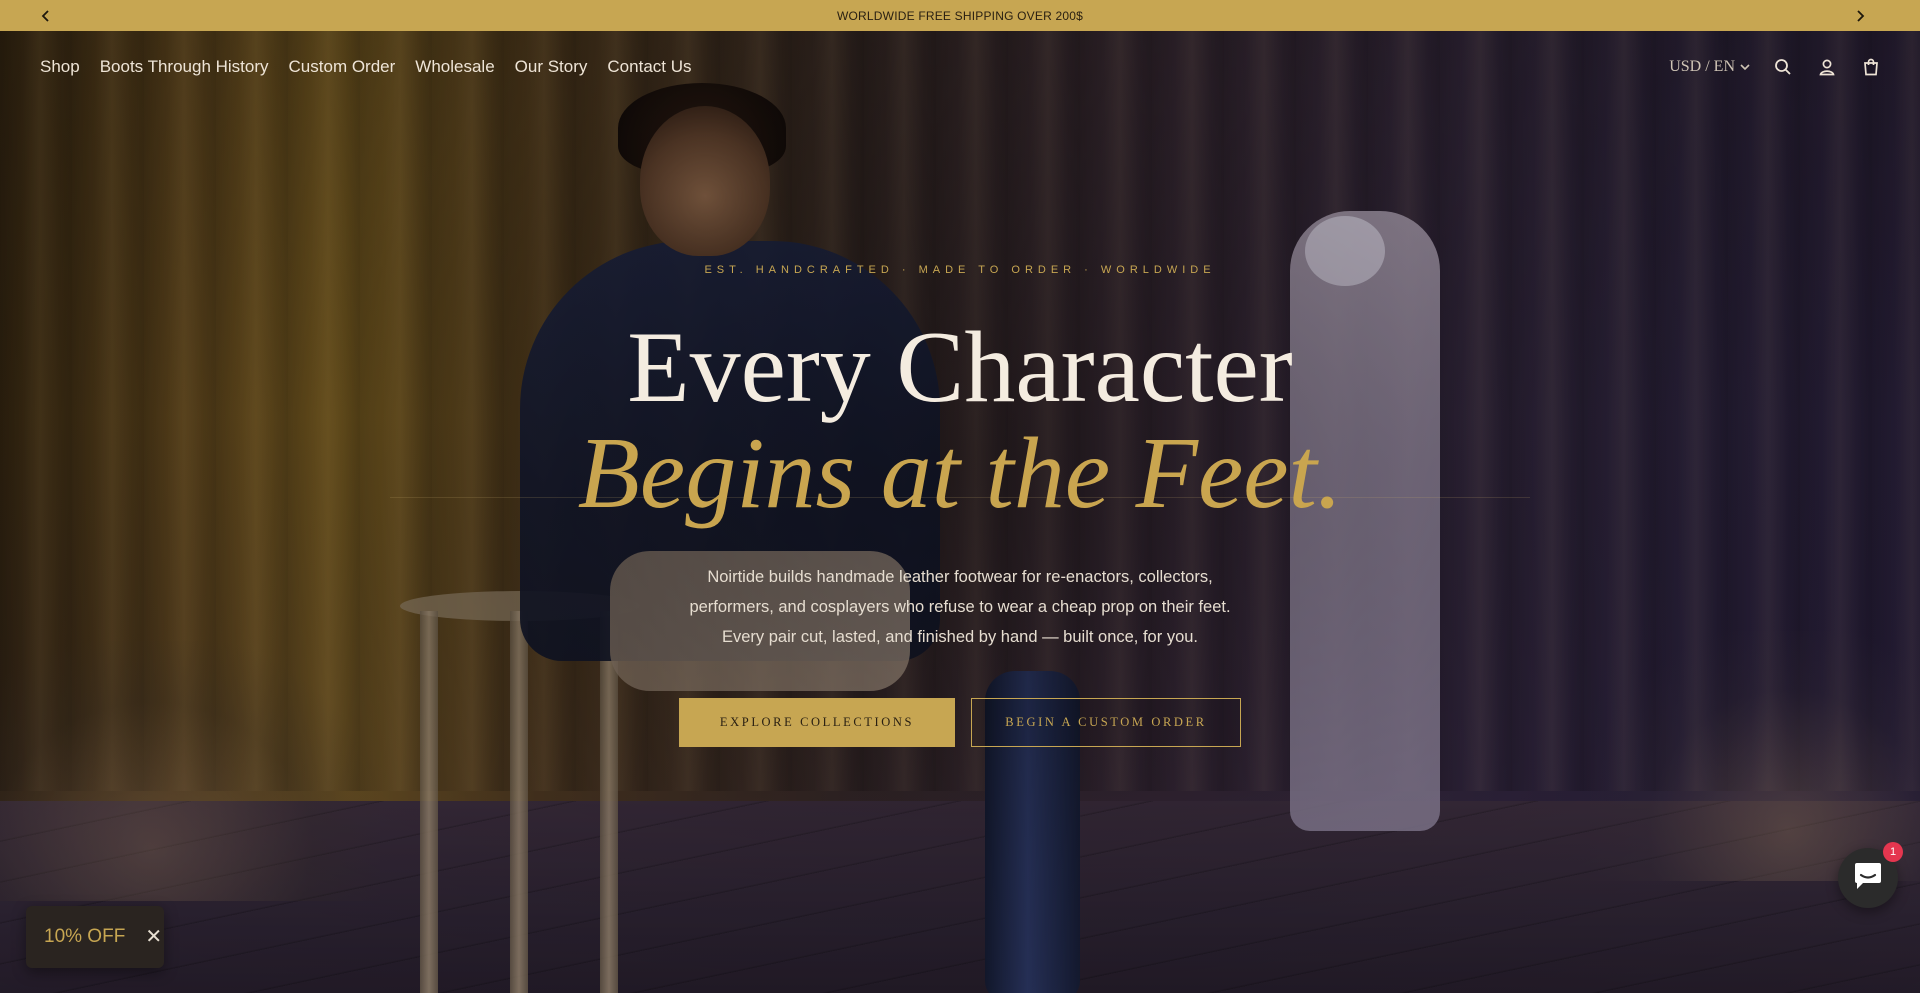  I want to click on locale-label: USD / EN, so click(1702, 66).